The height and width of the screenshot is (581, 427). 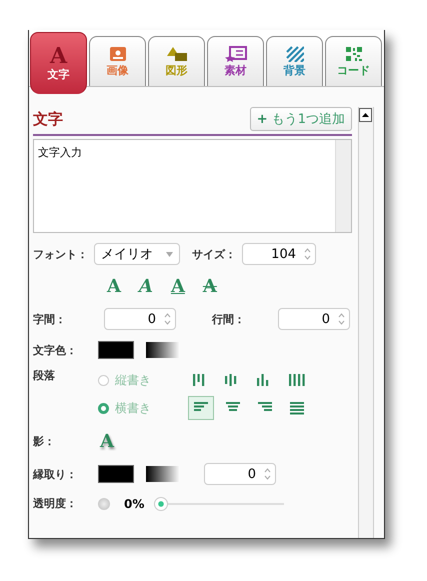 What do you see at coordinates (44, 441) in the screenshot?
I see `shadow-label: 影：` at bounding box center [44, 441].